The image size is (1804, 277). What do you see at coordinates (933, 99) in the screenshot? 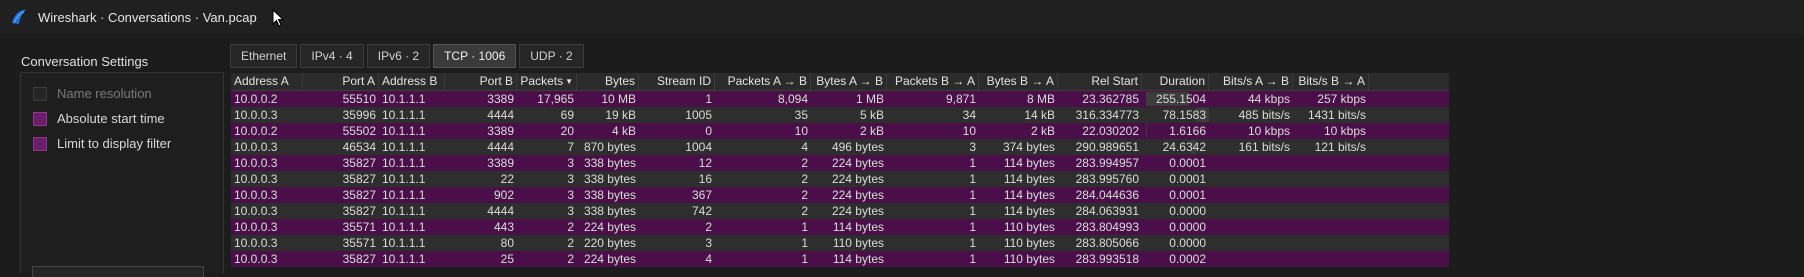
I see `cell-packets-b-a: 9,871` at bounding box center [933, 99].